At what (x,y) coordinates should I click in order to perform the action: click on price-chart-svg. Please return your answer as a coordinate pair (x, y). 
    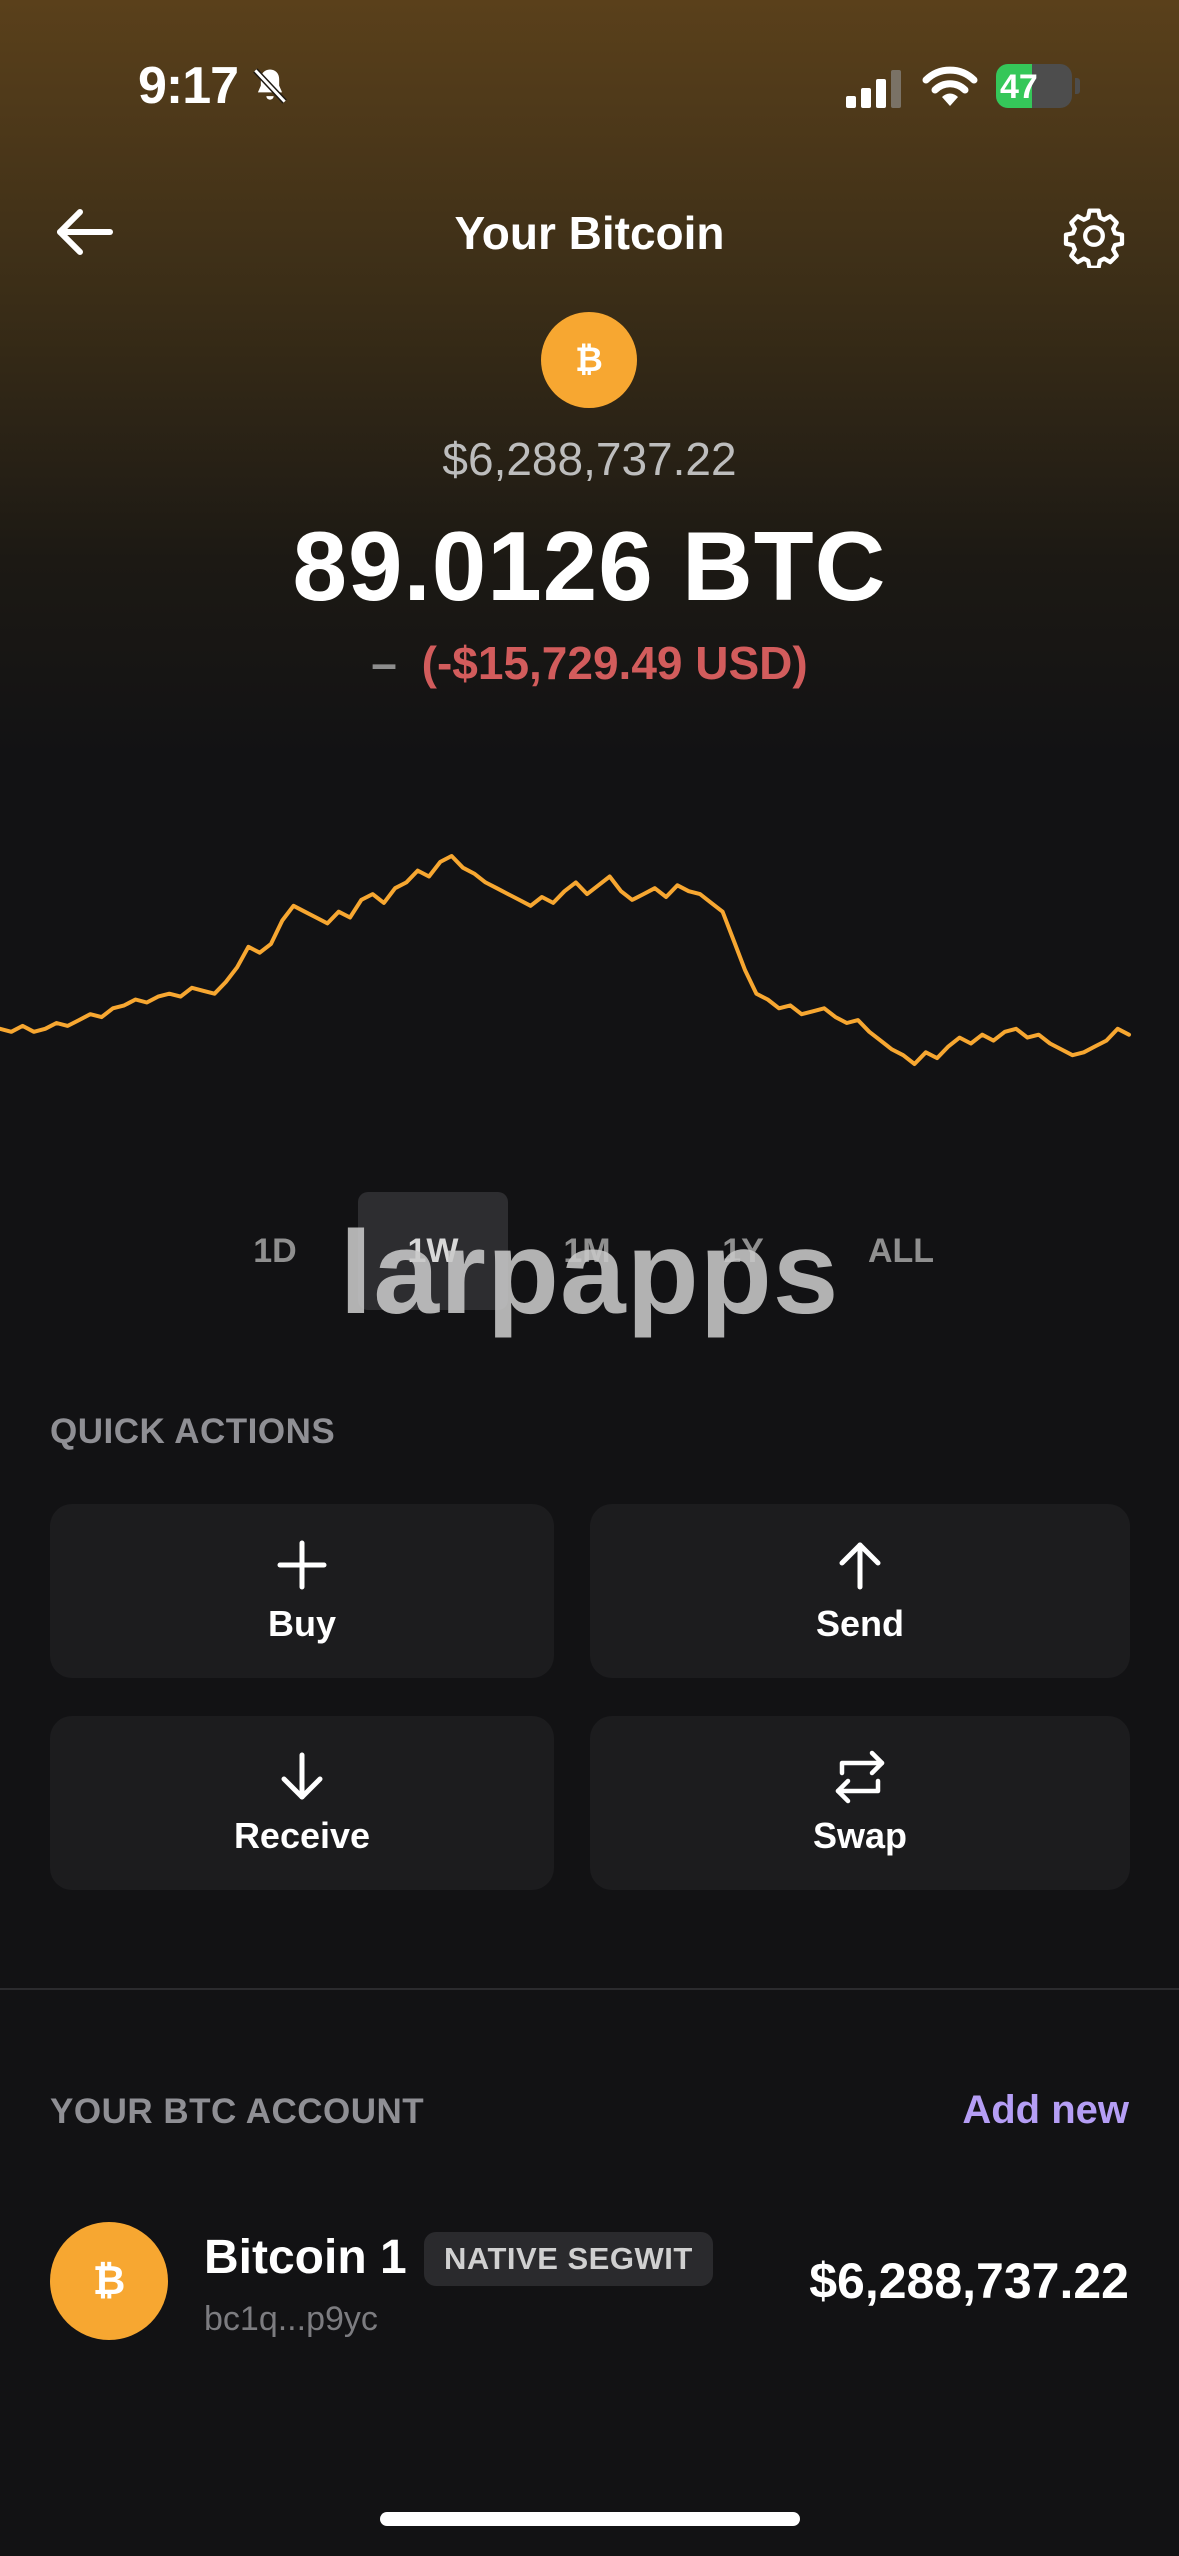
    Looking at the image, I should click on (565, 960).